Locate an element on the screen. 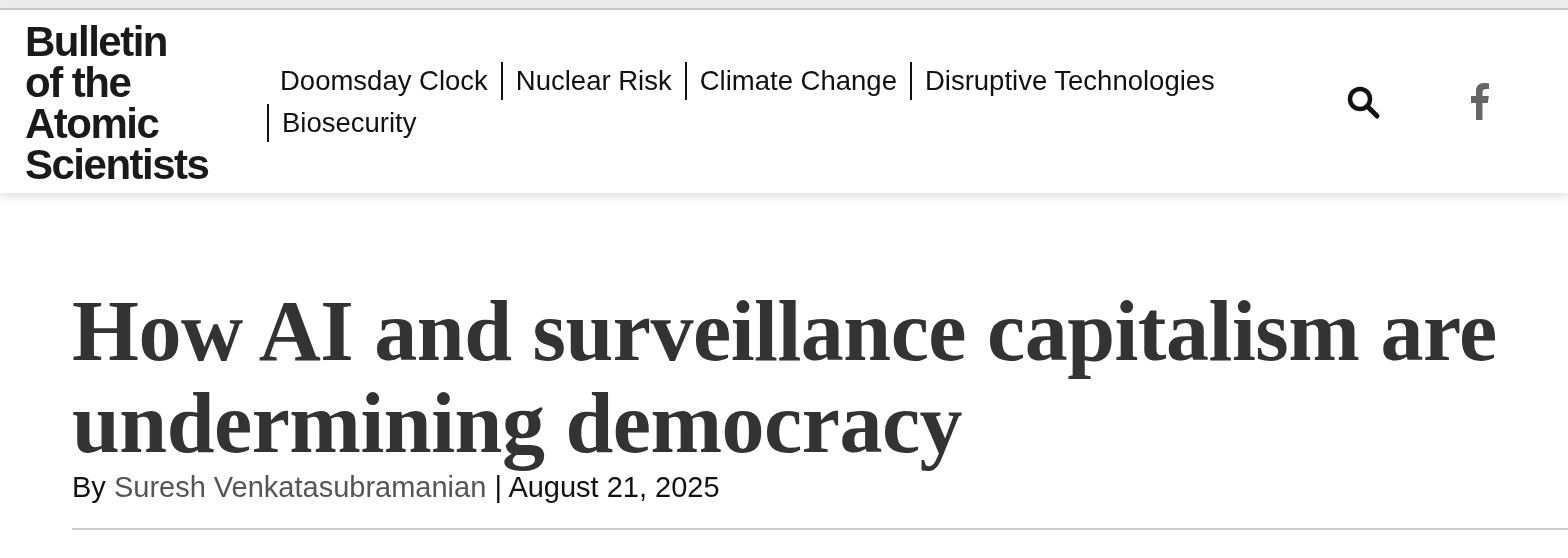  nav-link: Doomsday Clock is located at coordinates (384, 80).